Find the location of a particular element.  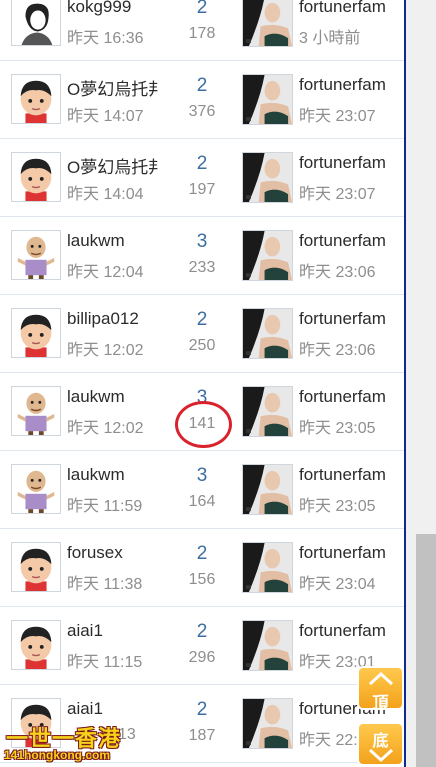

thread-start-time: 昨天 11:15 is located at coordinates (105, 662).